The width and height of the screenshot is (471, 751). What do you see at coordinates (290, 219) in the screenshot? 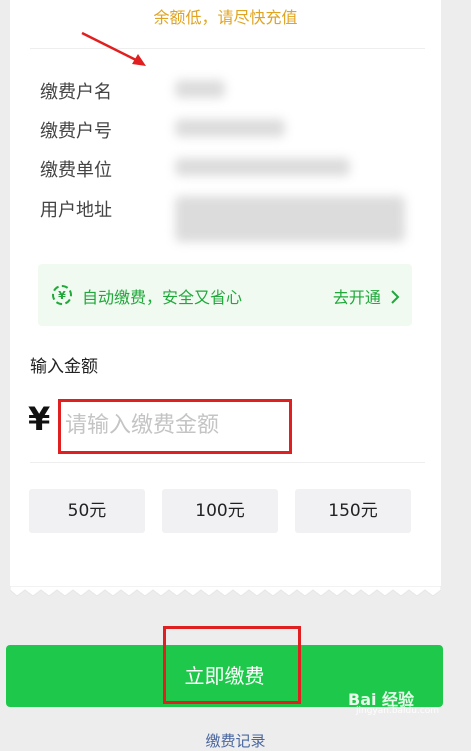
I see `user-address-value-redacted` at bounding box center [290, 219].